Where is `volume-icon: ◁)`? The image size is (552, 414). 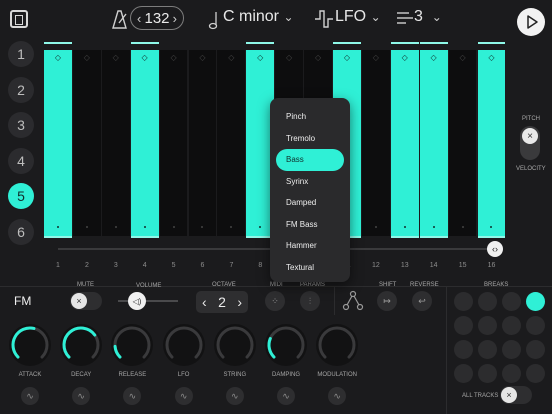
volume-icon: ◁) is located at coordinates (137, 301).